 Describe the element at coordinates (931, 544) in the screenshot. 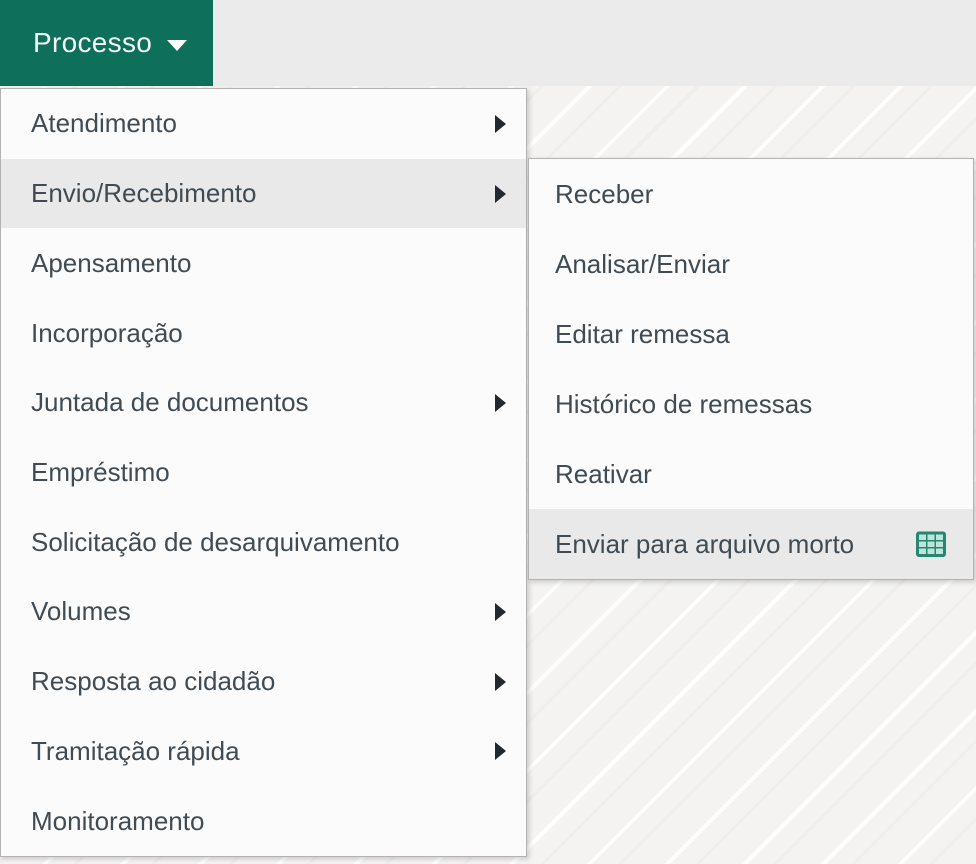

I see `table-icon` at that location.